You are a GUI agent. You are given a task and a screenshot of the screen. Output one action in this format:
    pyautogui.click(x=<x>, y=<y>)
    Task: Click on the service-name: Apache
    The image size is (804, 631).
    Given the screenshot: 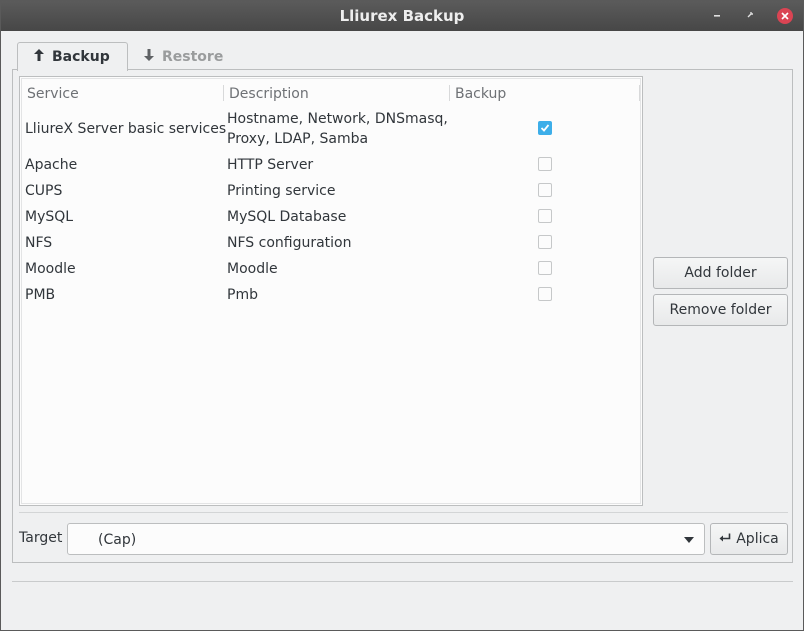 What is the action you would take?
    pyautogui.click(x=51, y=165)
    